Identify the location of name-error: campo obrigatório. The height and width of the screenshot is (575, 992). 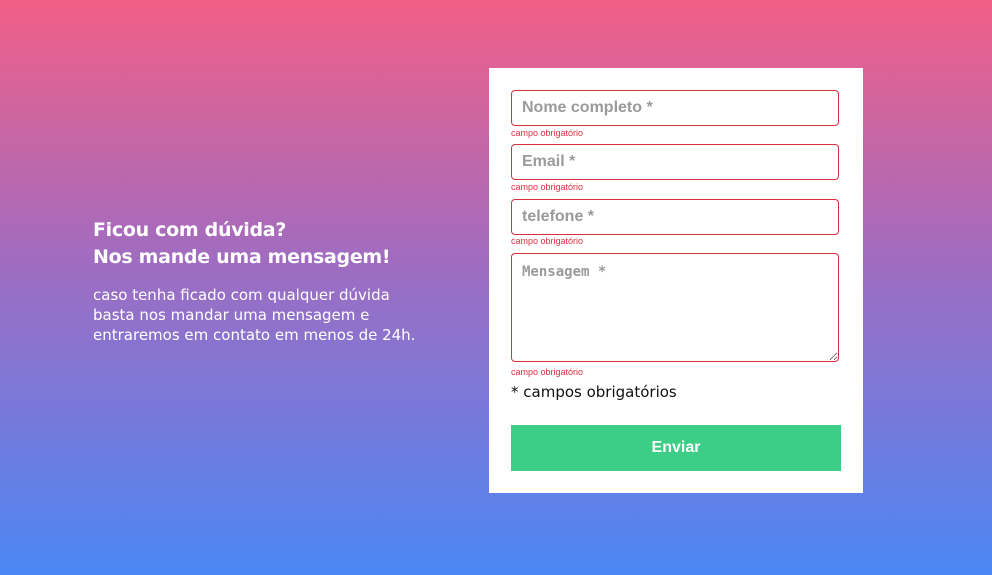
(547, 133).